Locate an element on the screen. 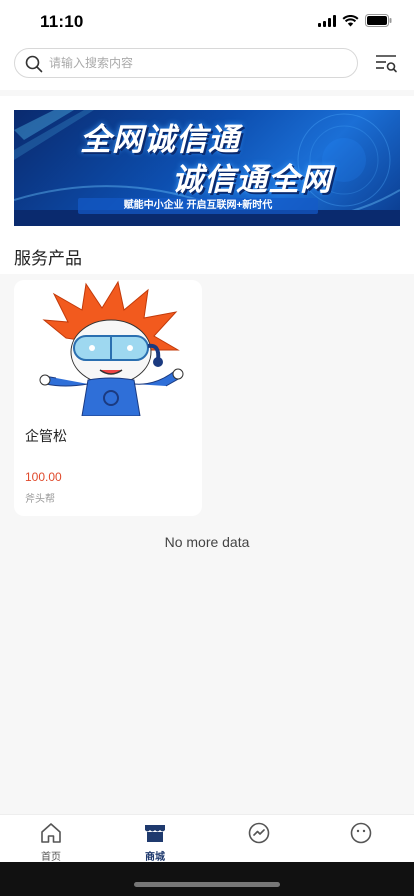 This screenshot has width=414, height=896. signal-icon is located at coordinates (327, 20).